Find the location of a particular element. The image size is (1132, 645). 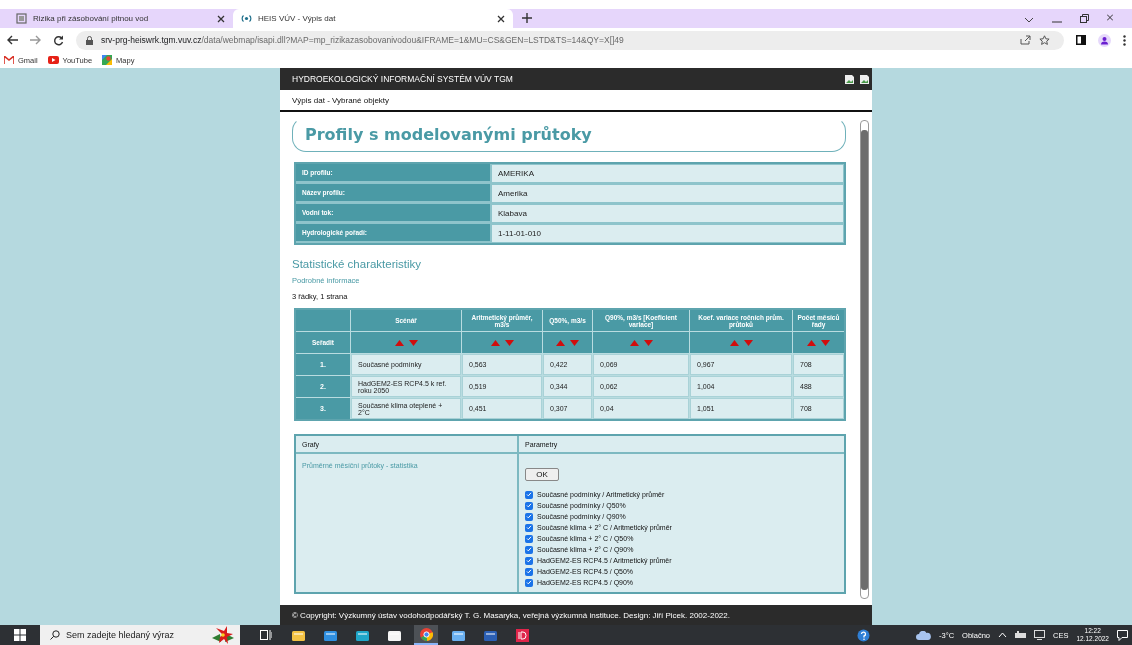

section-heading: Statistické charakteristiky is located at coordinates (357, 264).